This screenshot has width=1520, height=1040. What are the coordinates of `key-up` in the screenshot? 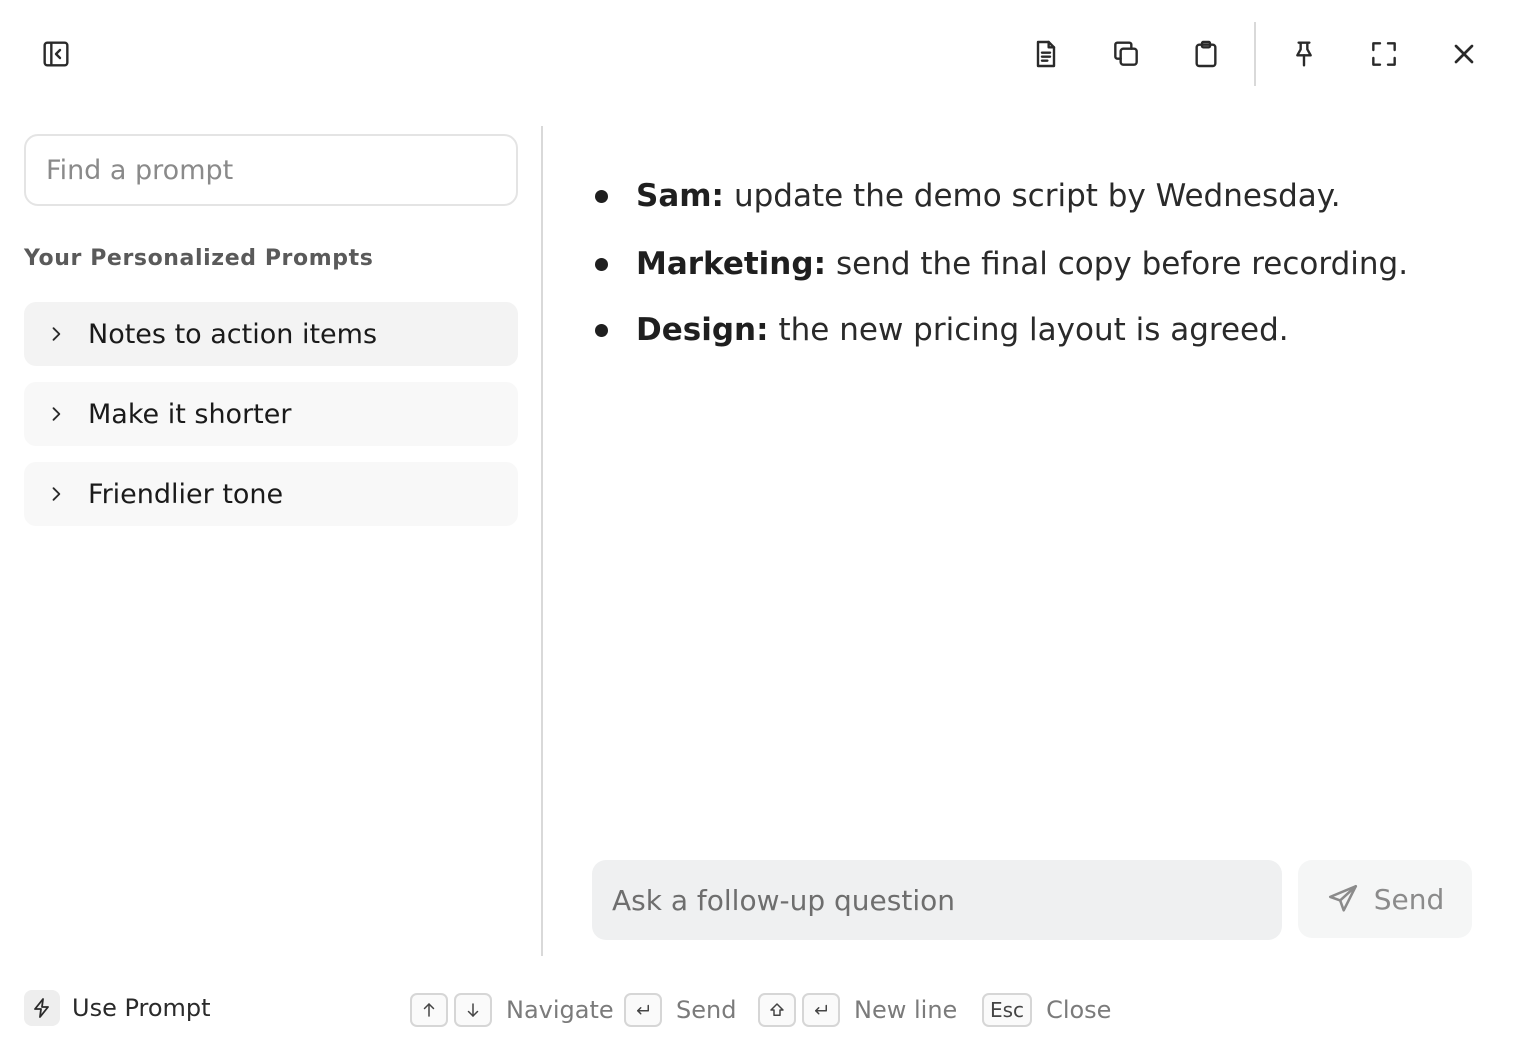 It's located at (429, 1010).